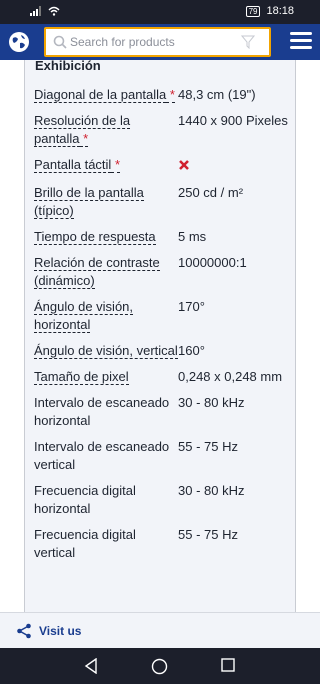 The width and height of the screenshot is (320, 684). Describe the element at coordinates (160, 544) in the screenshot. I see `spec-row: Frecuencia digital vertical 55 - 75 Hz` at that location.